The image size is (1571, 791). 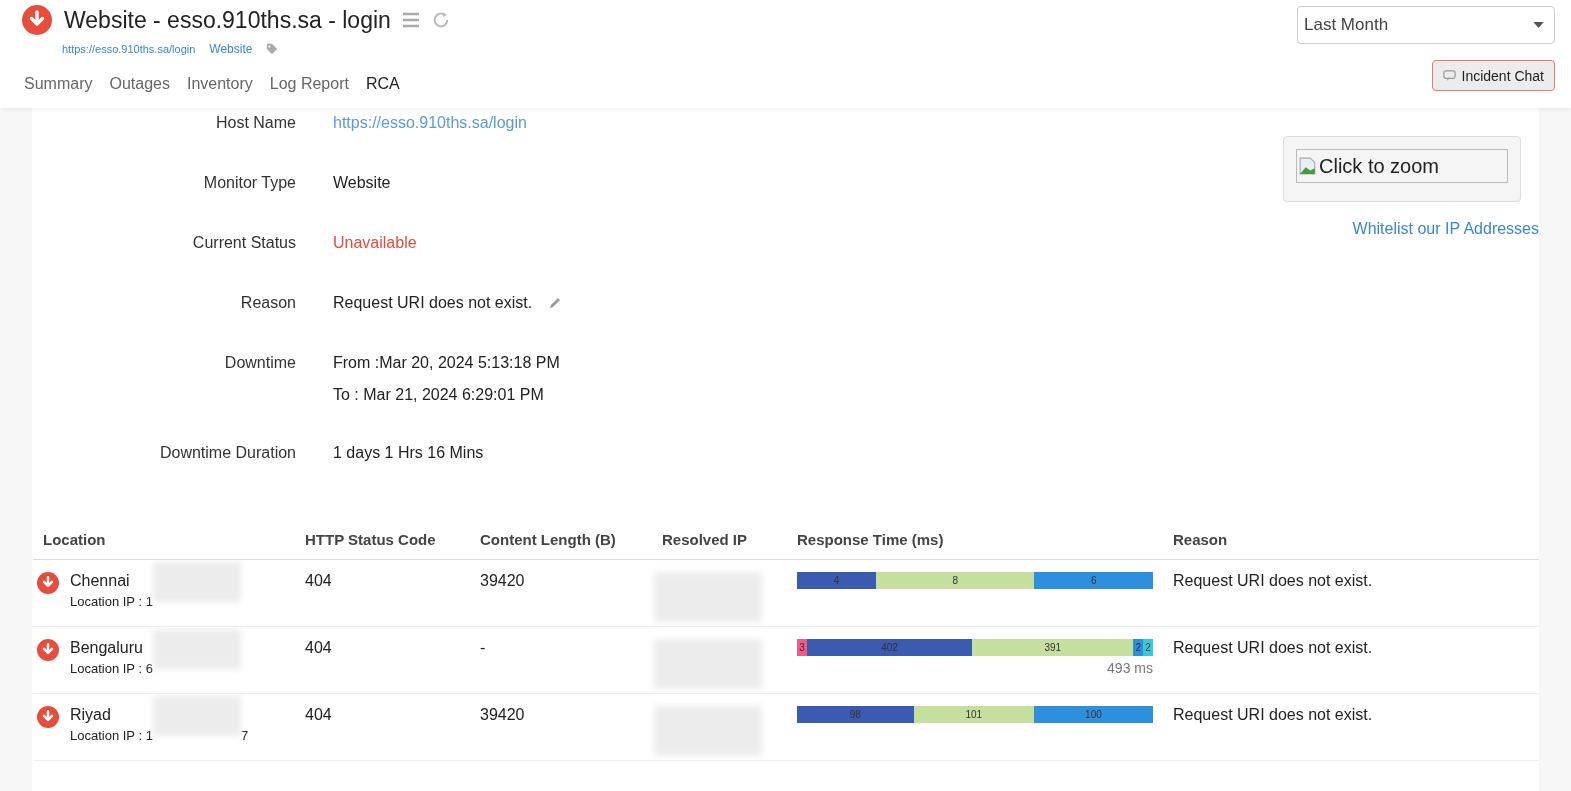 What do you see at coordinates (259, 363) in the screenshot?
I see `field-label: Downtime` at bounding box center [259, 363].